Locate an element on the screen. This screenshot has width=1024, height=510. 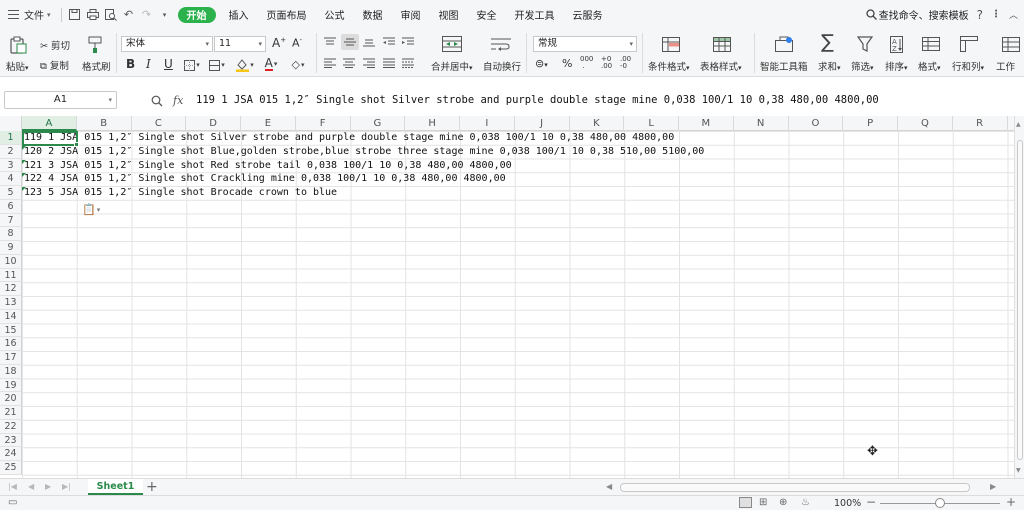
scroll-down-icon: ▼ is located at coordinates (1018, 470).